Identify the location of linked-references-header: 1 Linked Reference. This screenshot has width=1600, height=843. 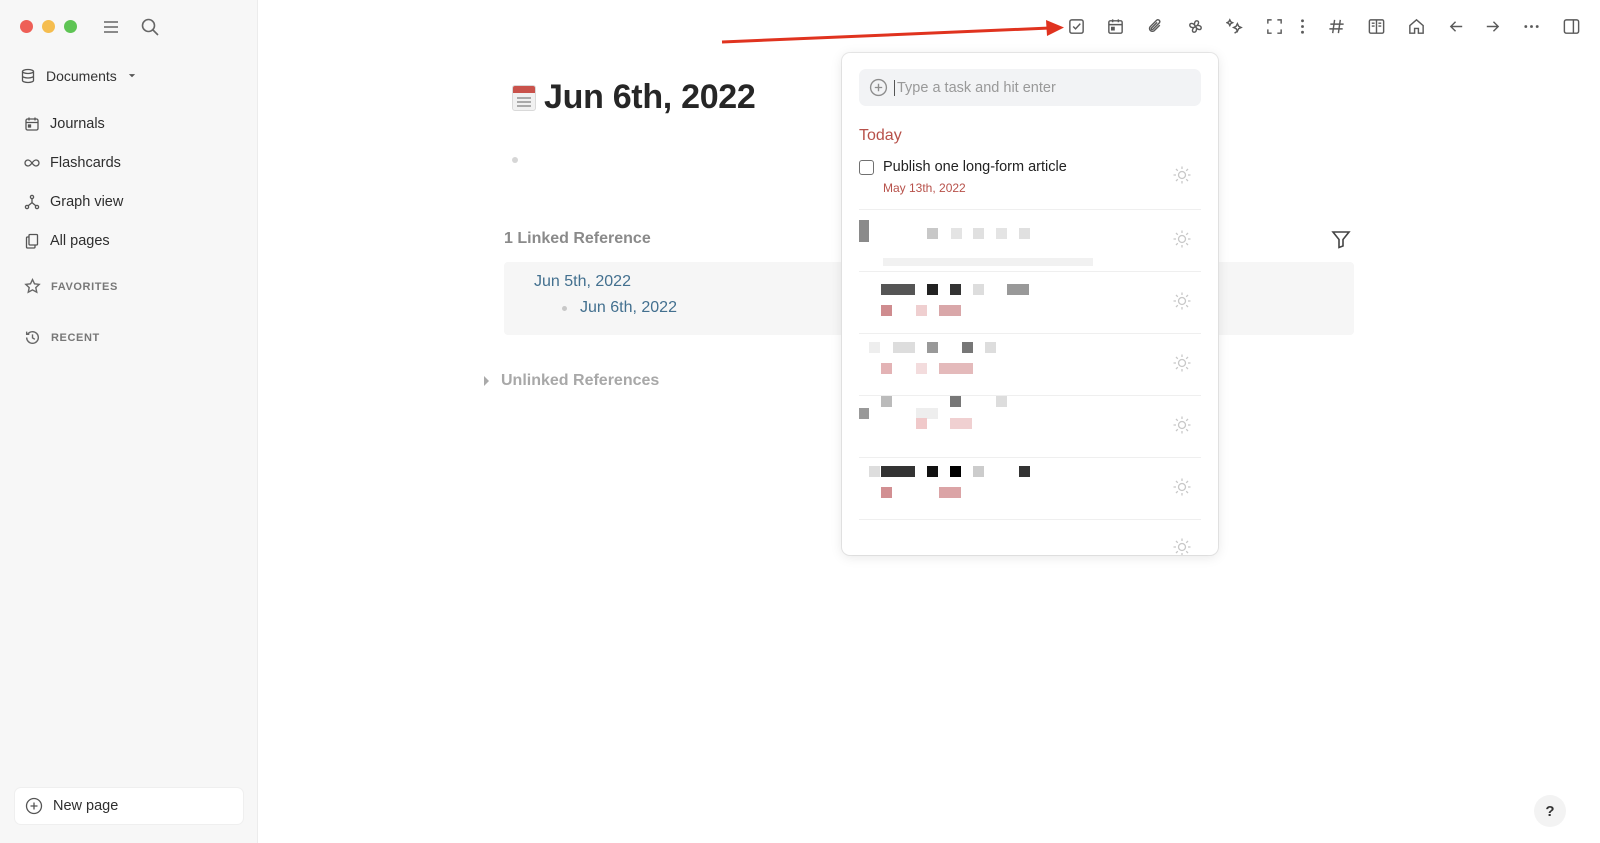
(577, 239).